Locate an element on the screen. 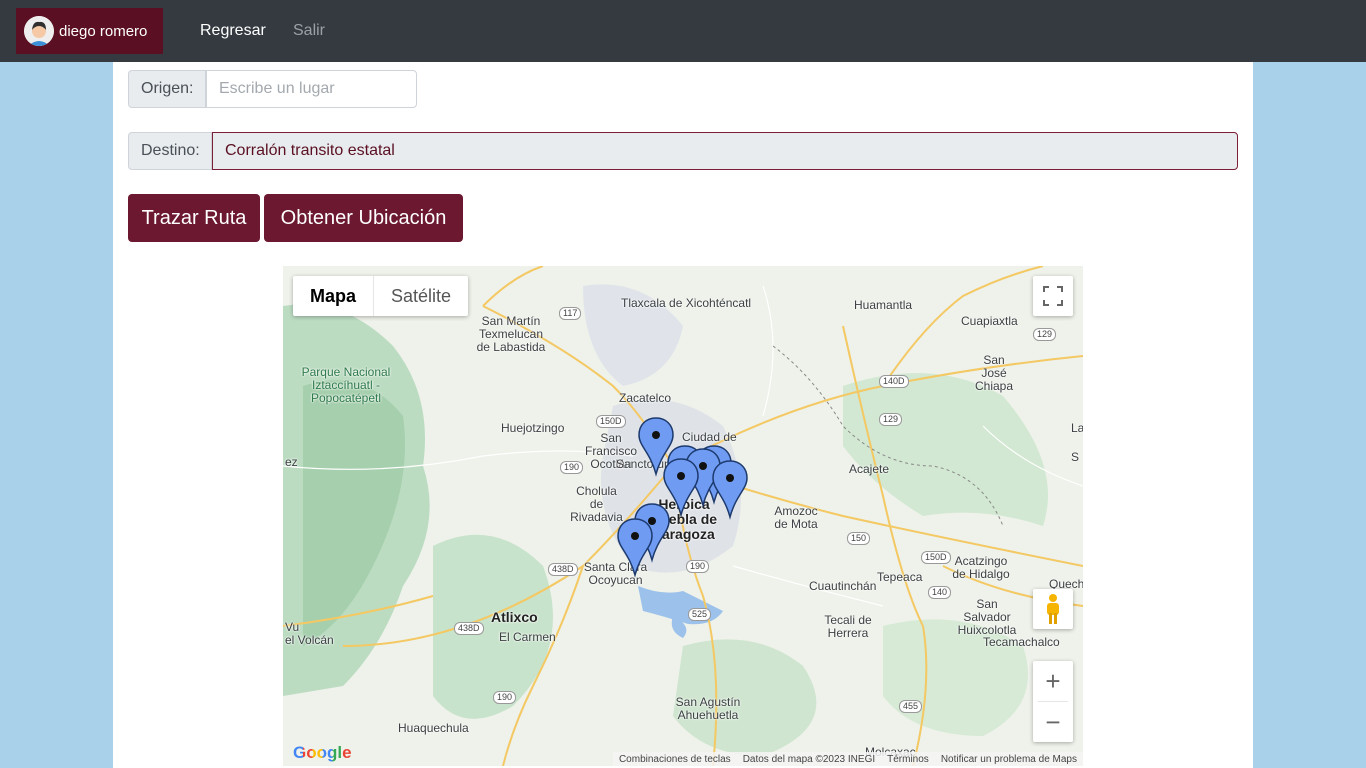 The height and width of the screenshot is (768, 1366). destino-input: Corralón transito estatal is located at coordinates (725, 151).